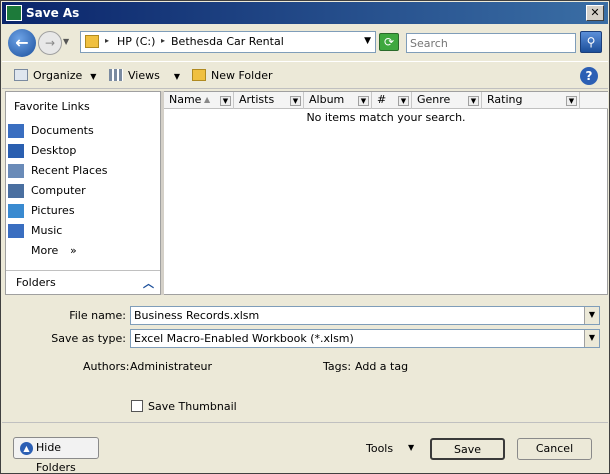  Describe the element at coordinates (467, 449) in the screenshot. I see `save-button: Save` at that location.